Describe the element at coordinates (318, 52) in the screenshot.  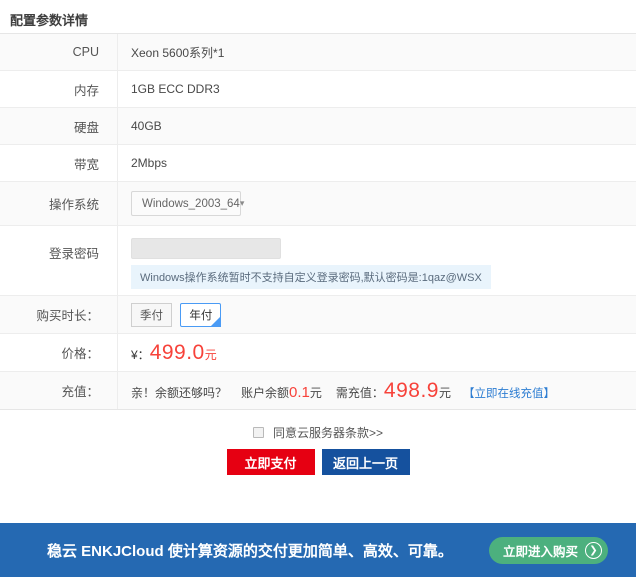
I see `table-row-cpu: CPU Xeon 5600系列*1` at that location.